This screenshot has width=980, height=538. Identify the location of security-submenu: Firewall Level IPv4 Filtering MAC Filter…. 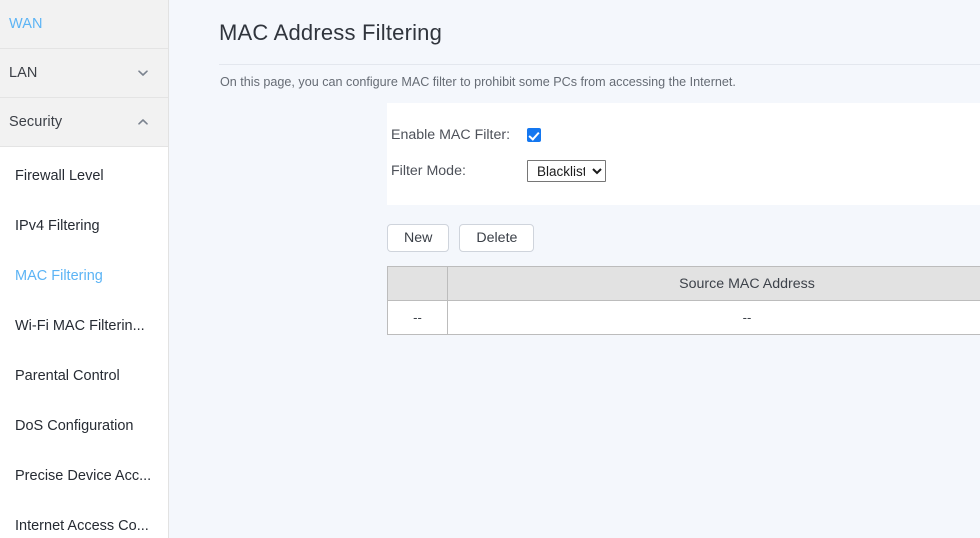
(84, 342).